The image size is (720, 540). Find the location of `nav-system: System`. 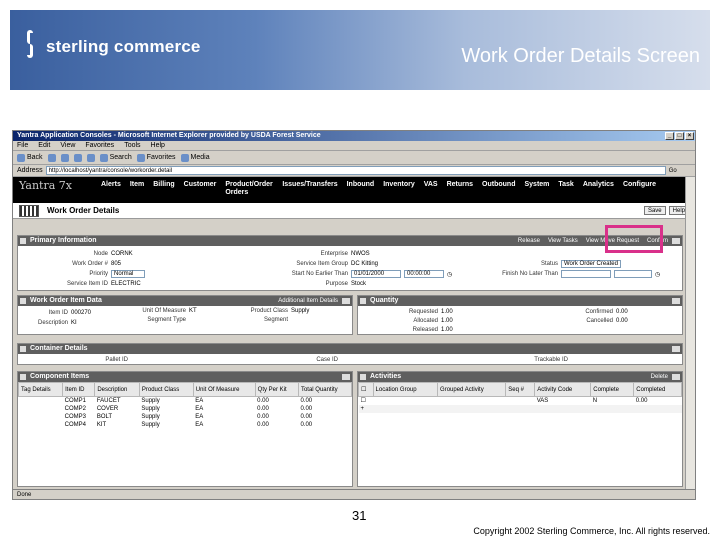

nav-system: System is located at coordinates (536, 189).